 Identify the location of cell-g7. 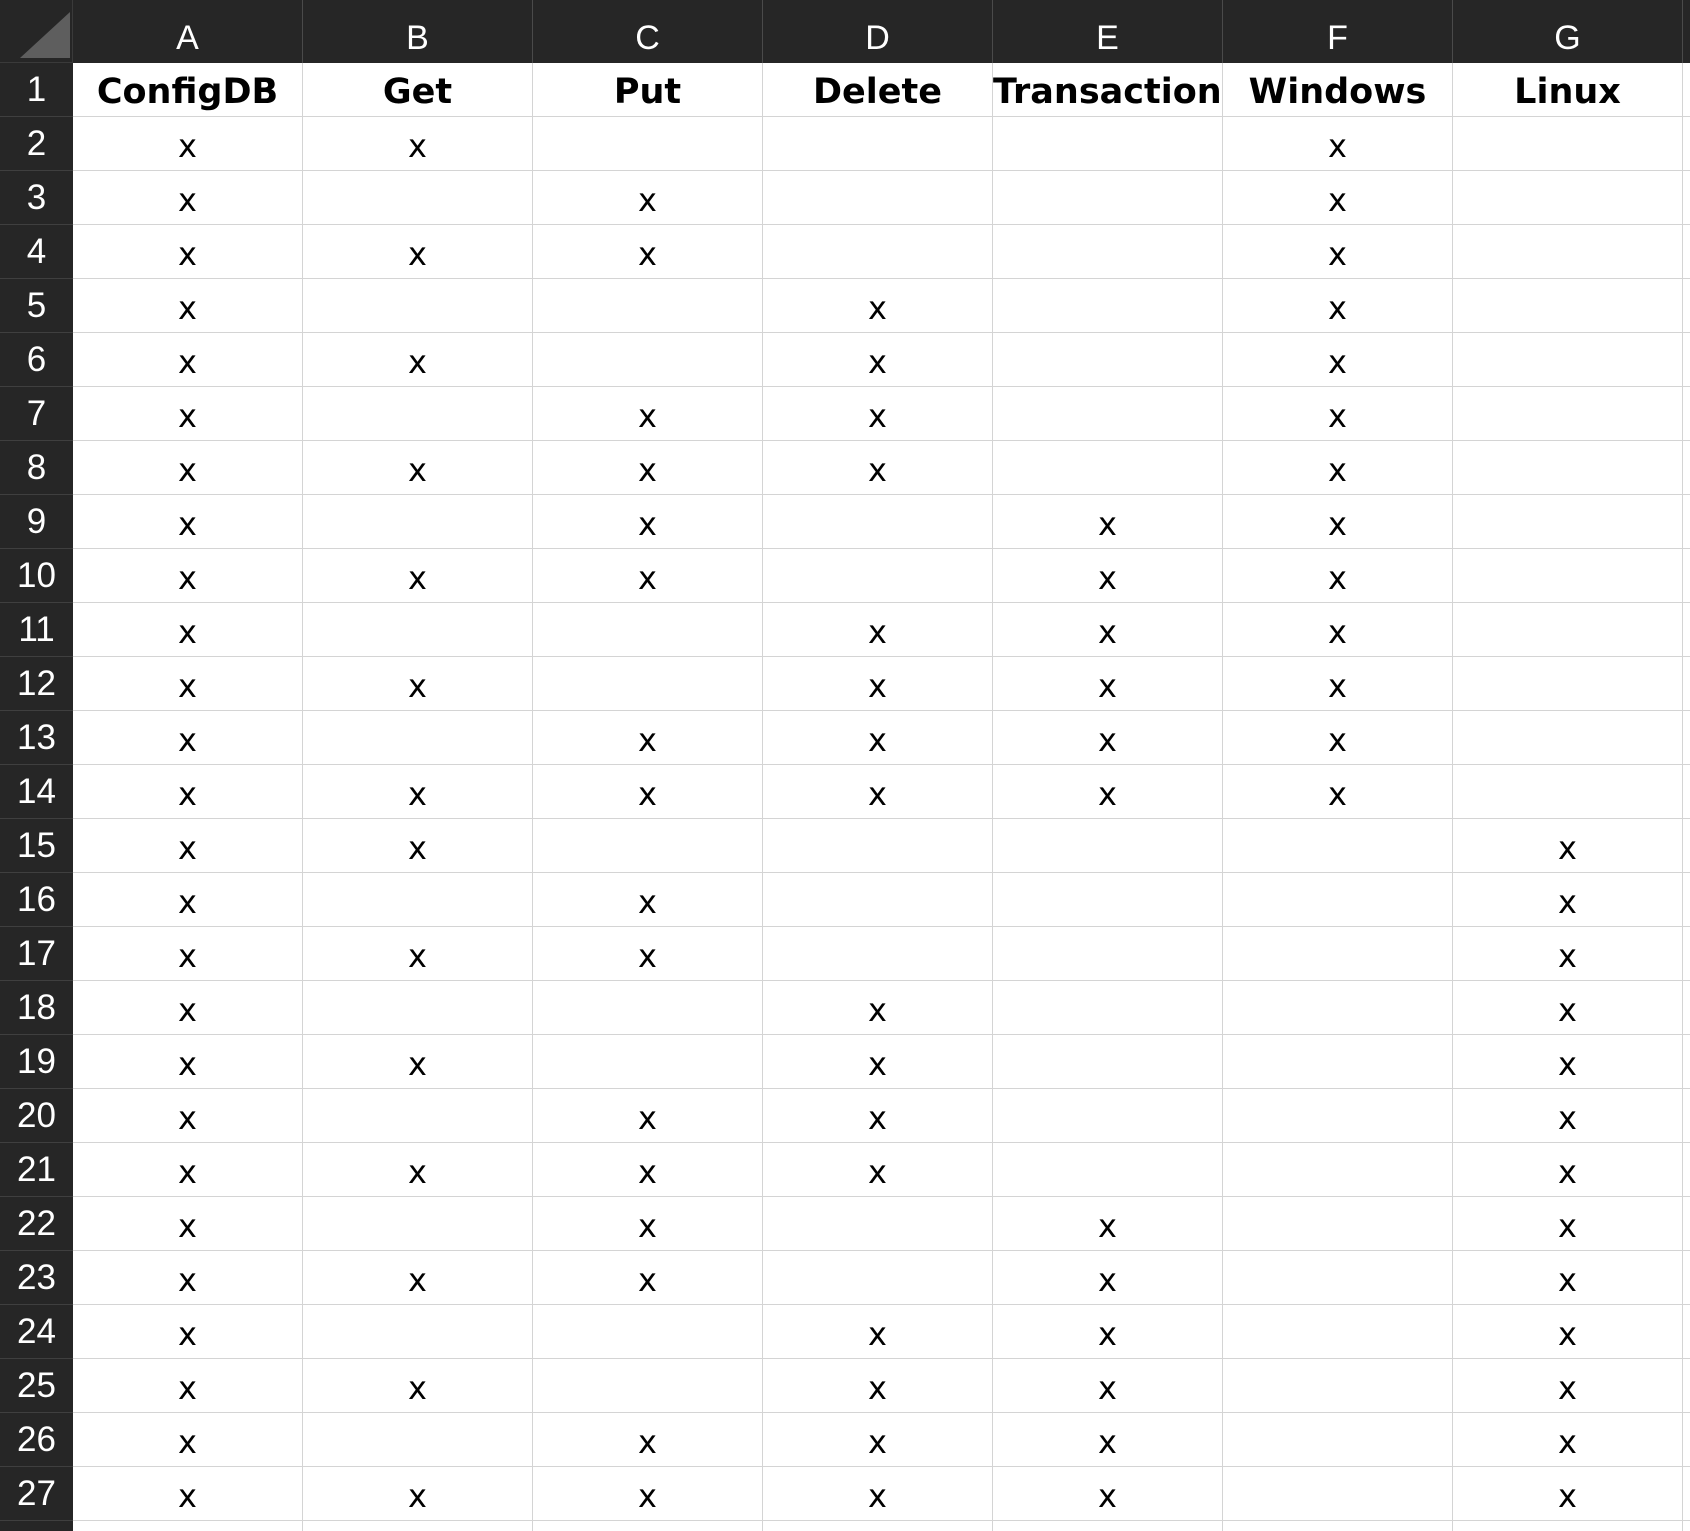
(1568, 414).